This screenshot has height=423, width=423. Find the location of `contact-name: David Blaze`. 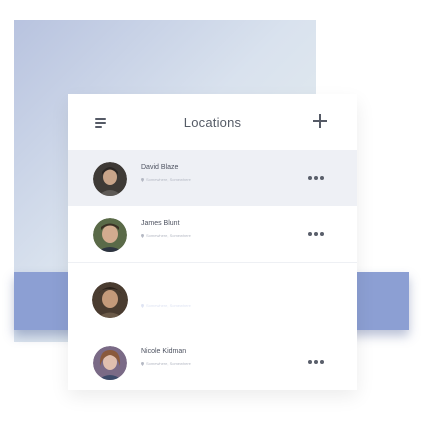

contact-name: David Blaze is located at coordinates (160, 167).